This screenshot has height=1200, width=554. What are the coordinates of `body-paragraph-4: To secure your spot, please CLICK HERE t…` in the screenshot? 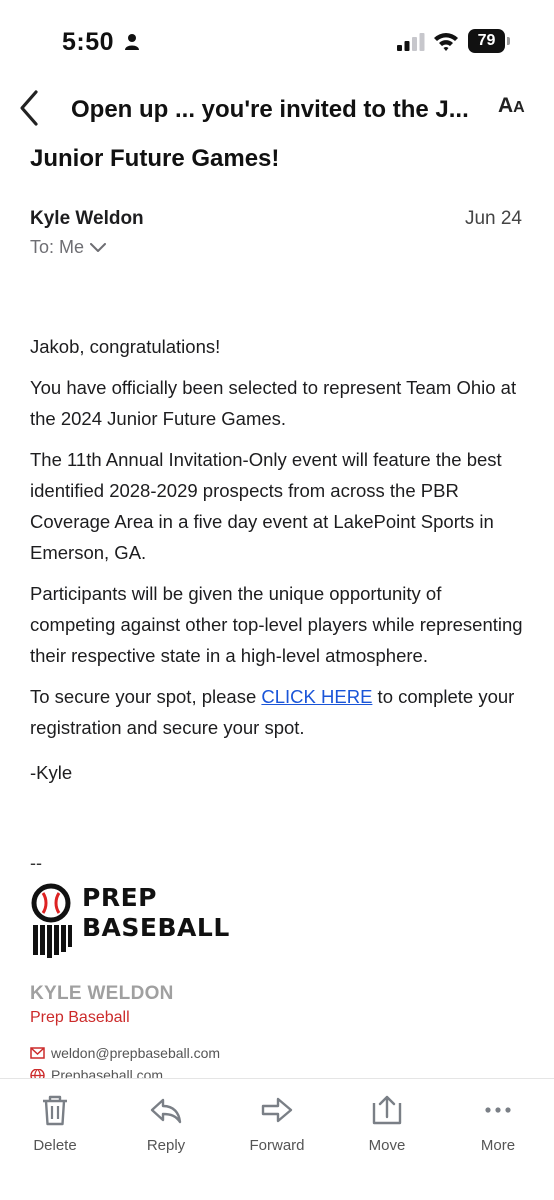 It's located at (280, 712).